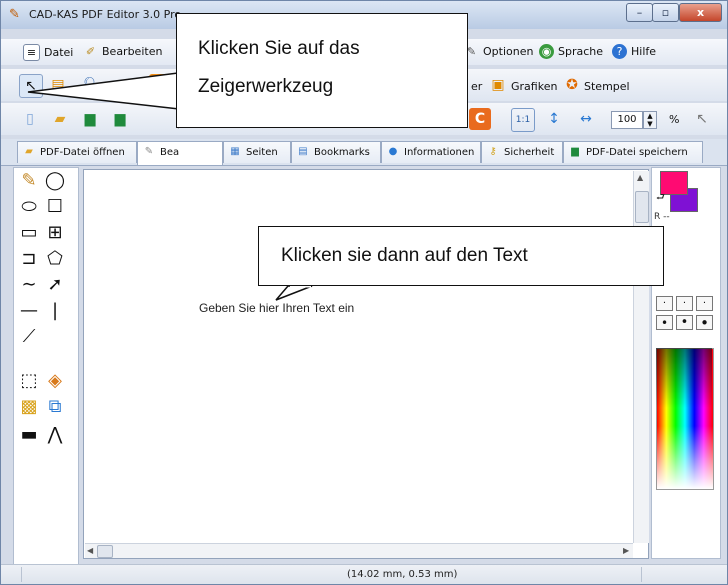  Describe the element at coordinates (276, 308) in the screenshot. I see `canvas-text-object: Geben Sie hier Ihren Text ein` at that location.